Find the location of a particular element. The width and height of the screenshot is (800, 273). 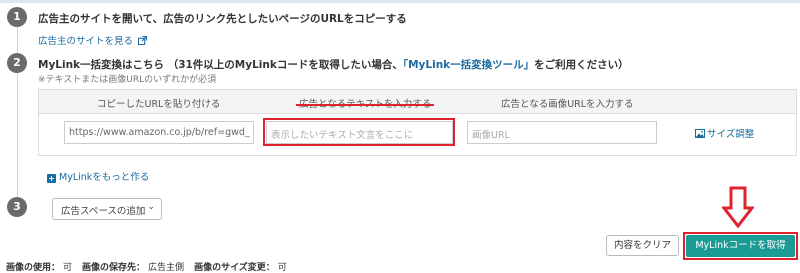

image-url-input: 画像URL is located at coordinates (562, 132).